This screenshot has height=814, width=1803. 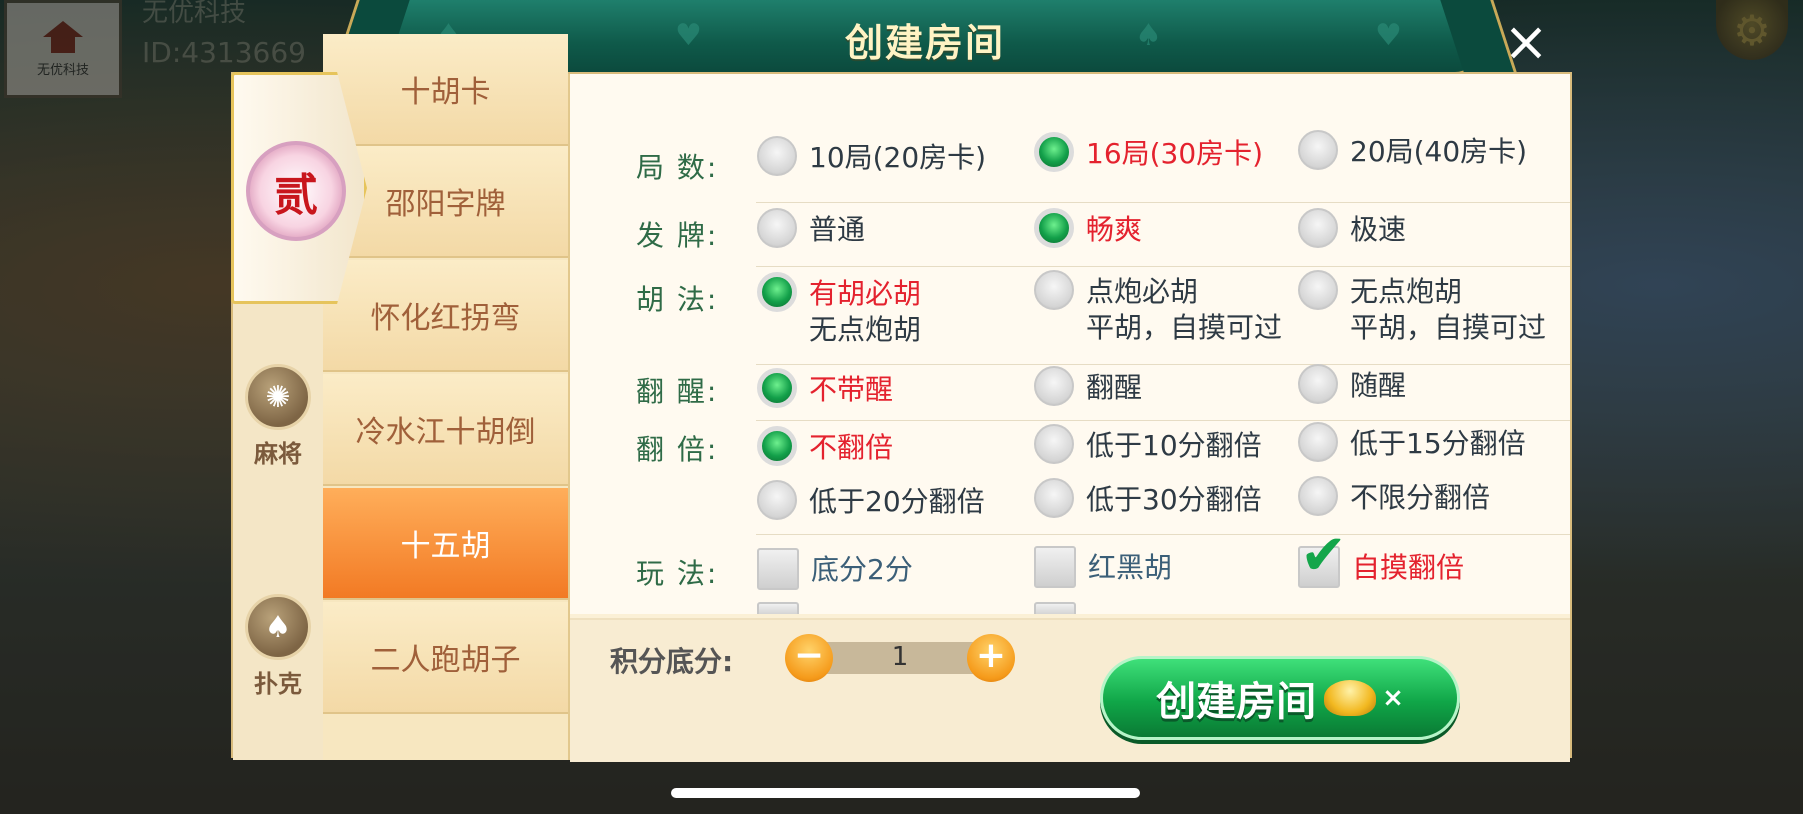 I want to click on bottom-bar: 积分底分: 1 − + 创建房间 ×, so click(x=1070, y=690).